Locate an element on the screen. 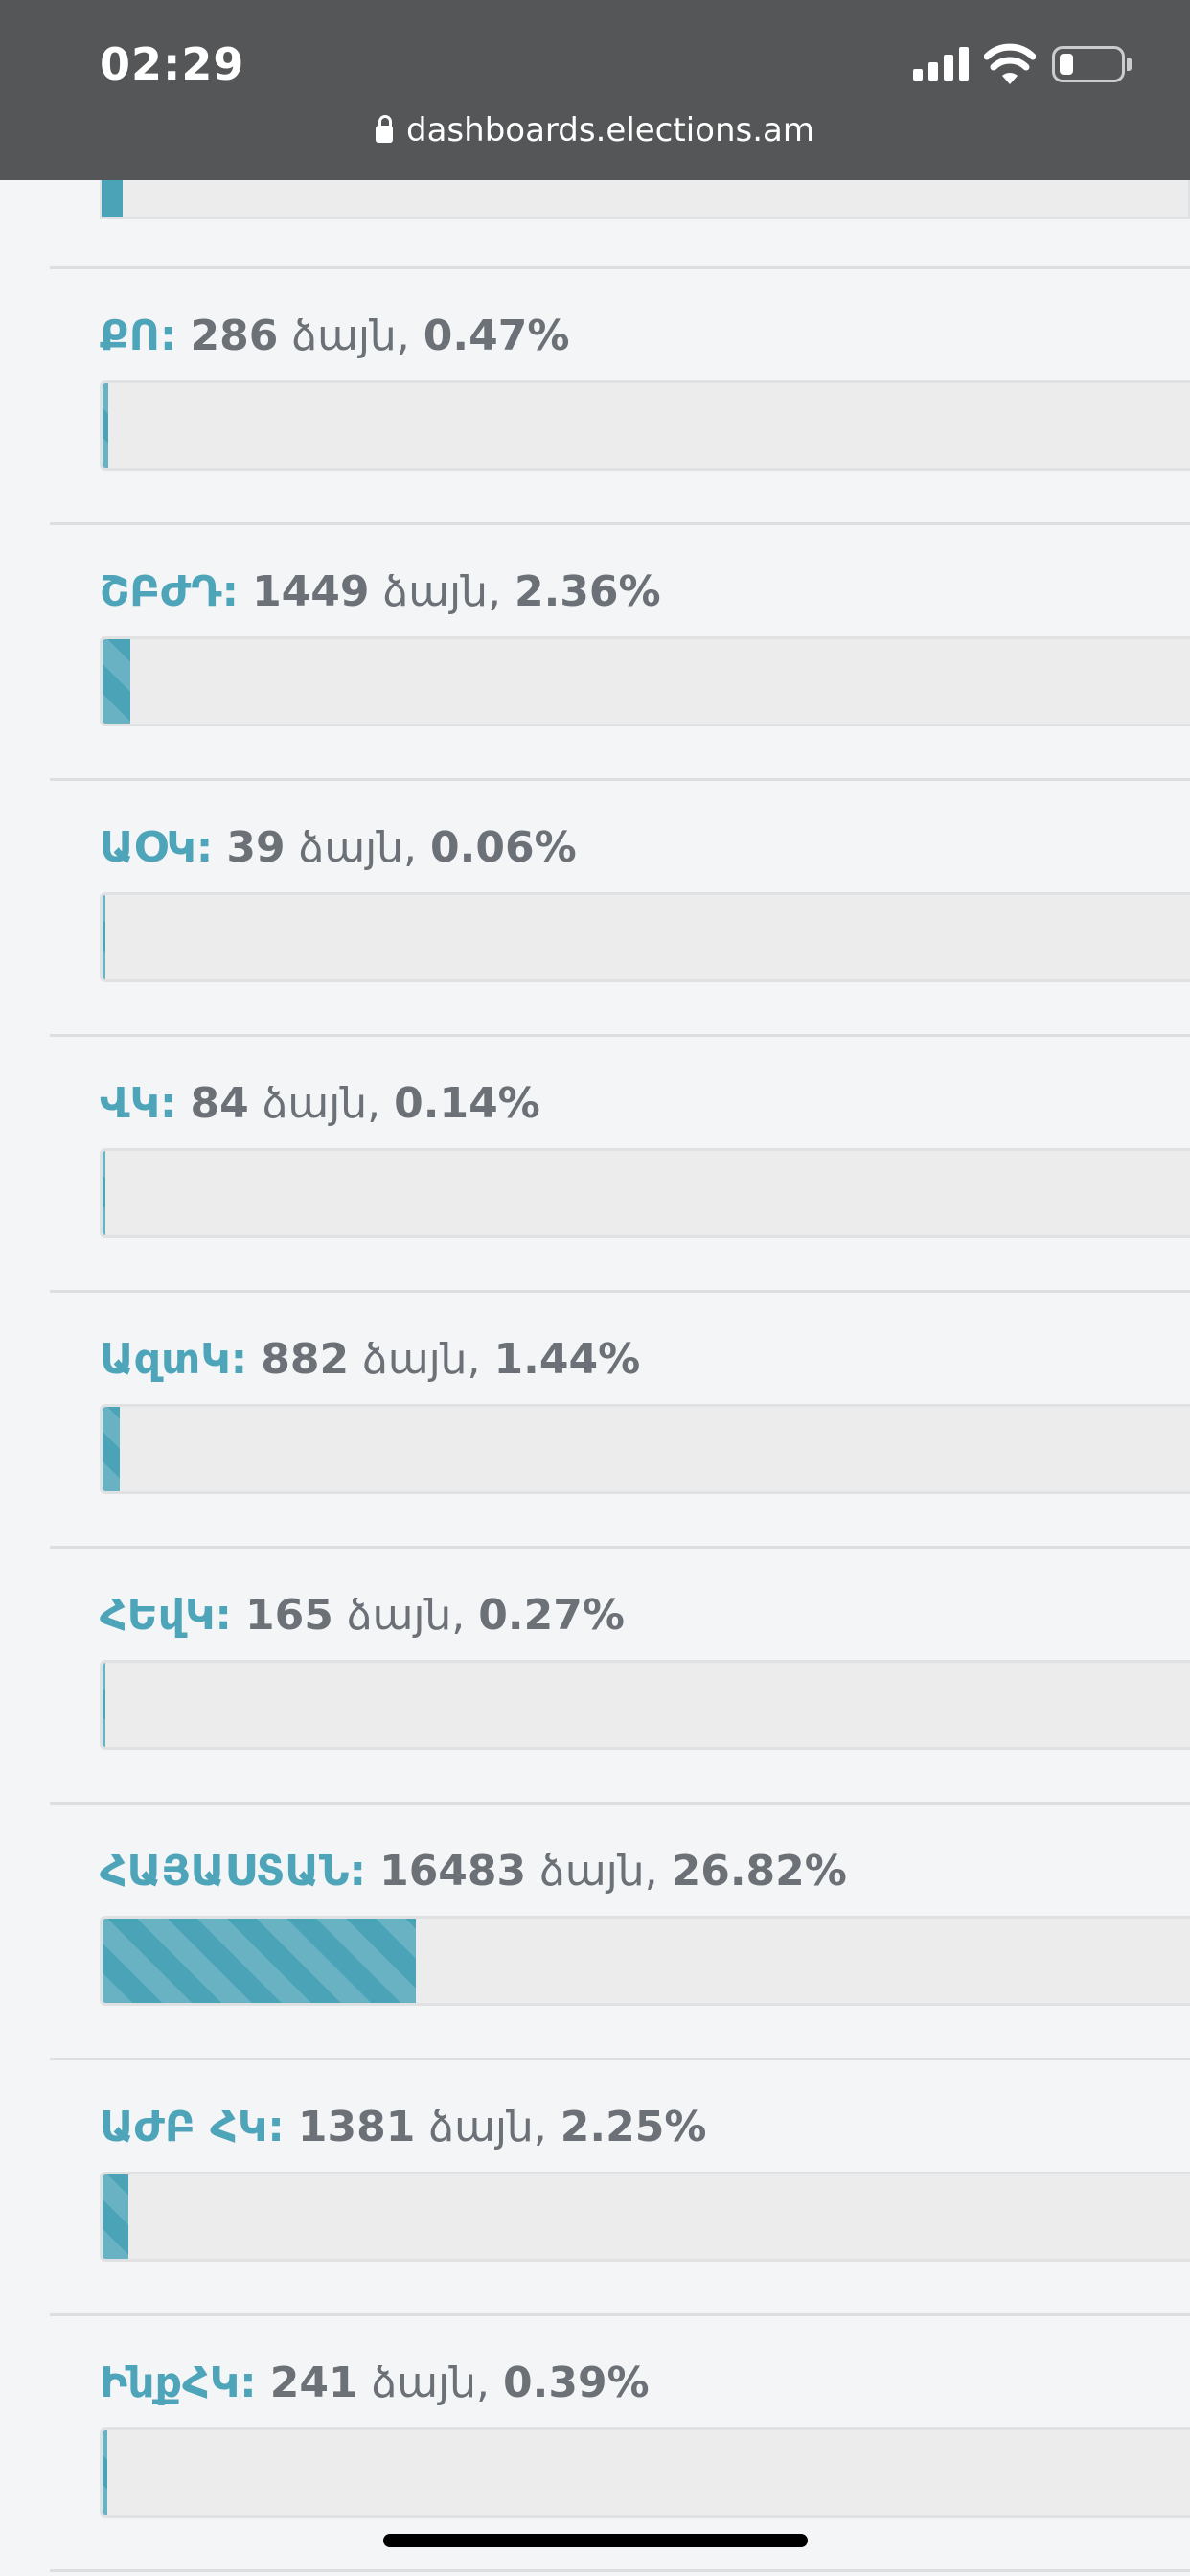 The height and width of the screenshot is (2576, 1190). party-name: ՀԵվԿ is located at coordinates (158, 1615).